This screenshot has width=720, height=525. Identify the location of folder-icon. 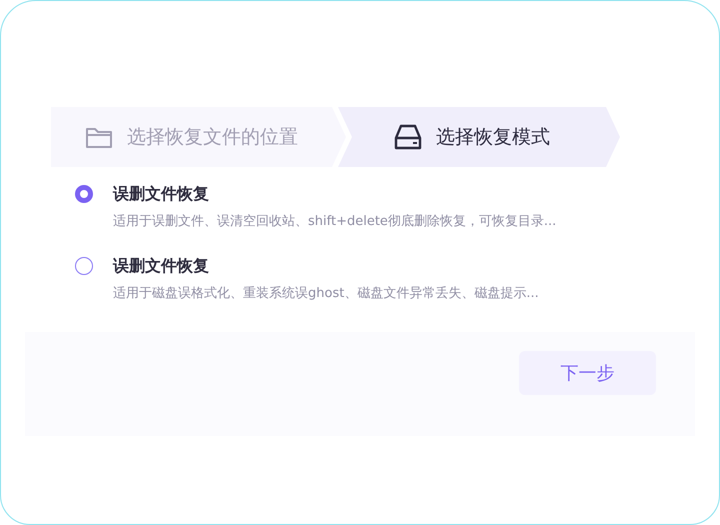
(99, 137).